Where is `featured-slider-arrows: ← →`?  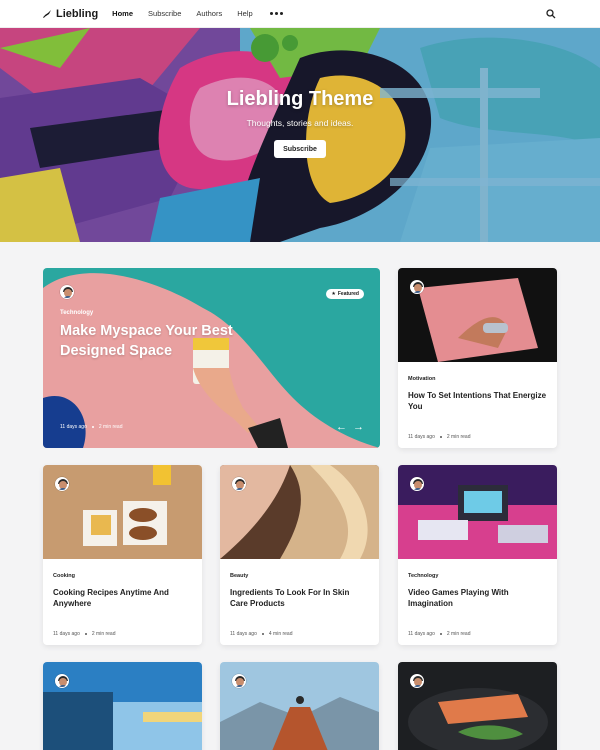
featured-slider-arrows: ← → is located at coordinates (350, 427).